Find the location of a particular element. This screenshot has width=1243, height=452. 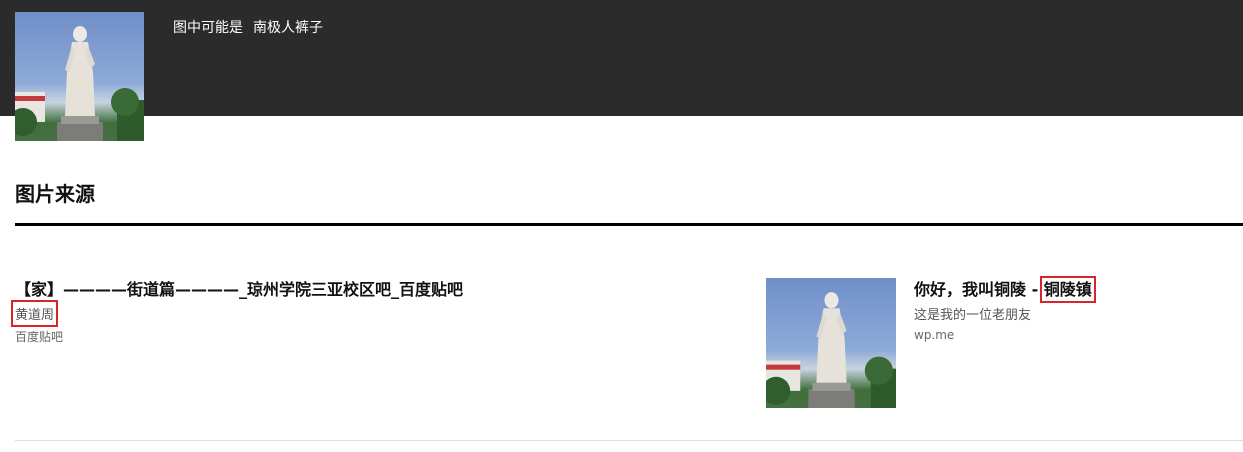

section-divider is located at coordinates (629, 224).